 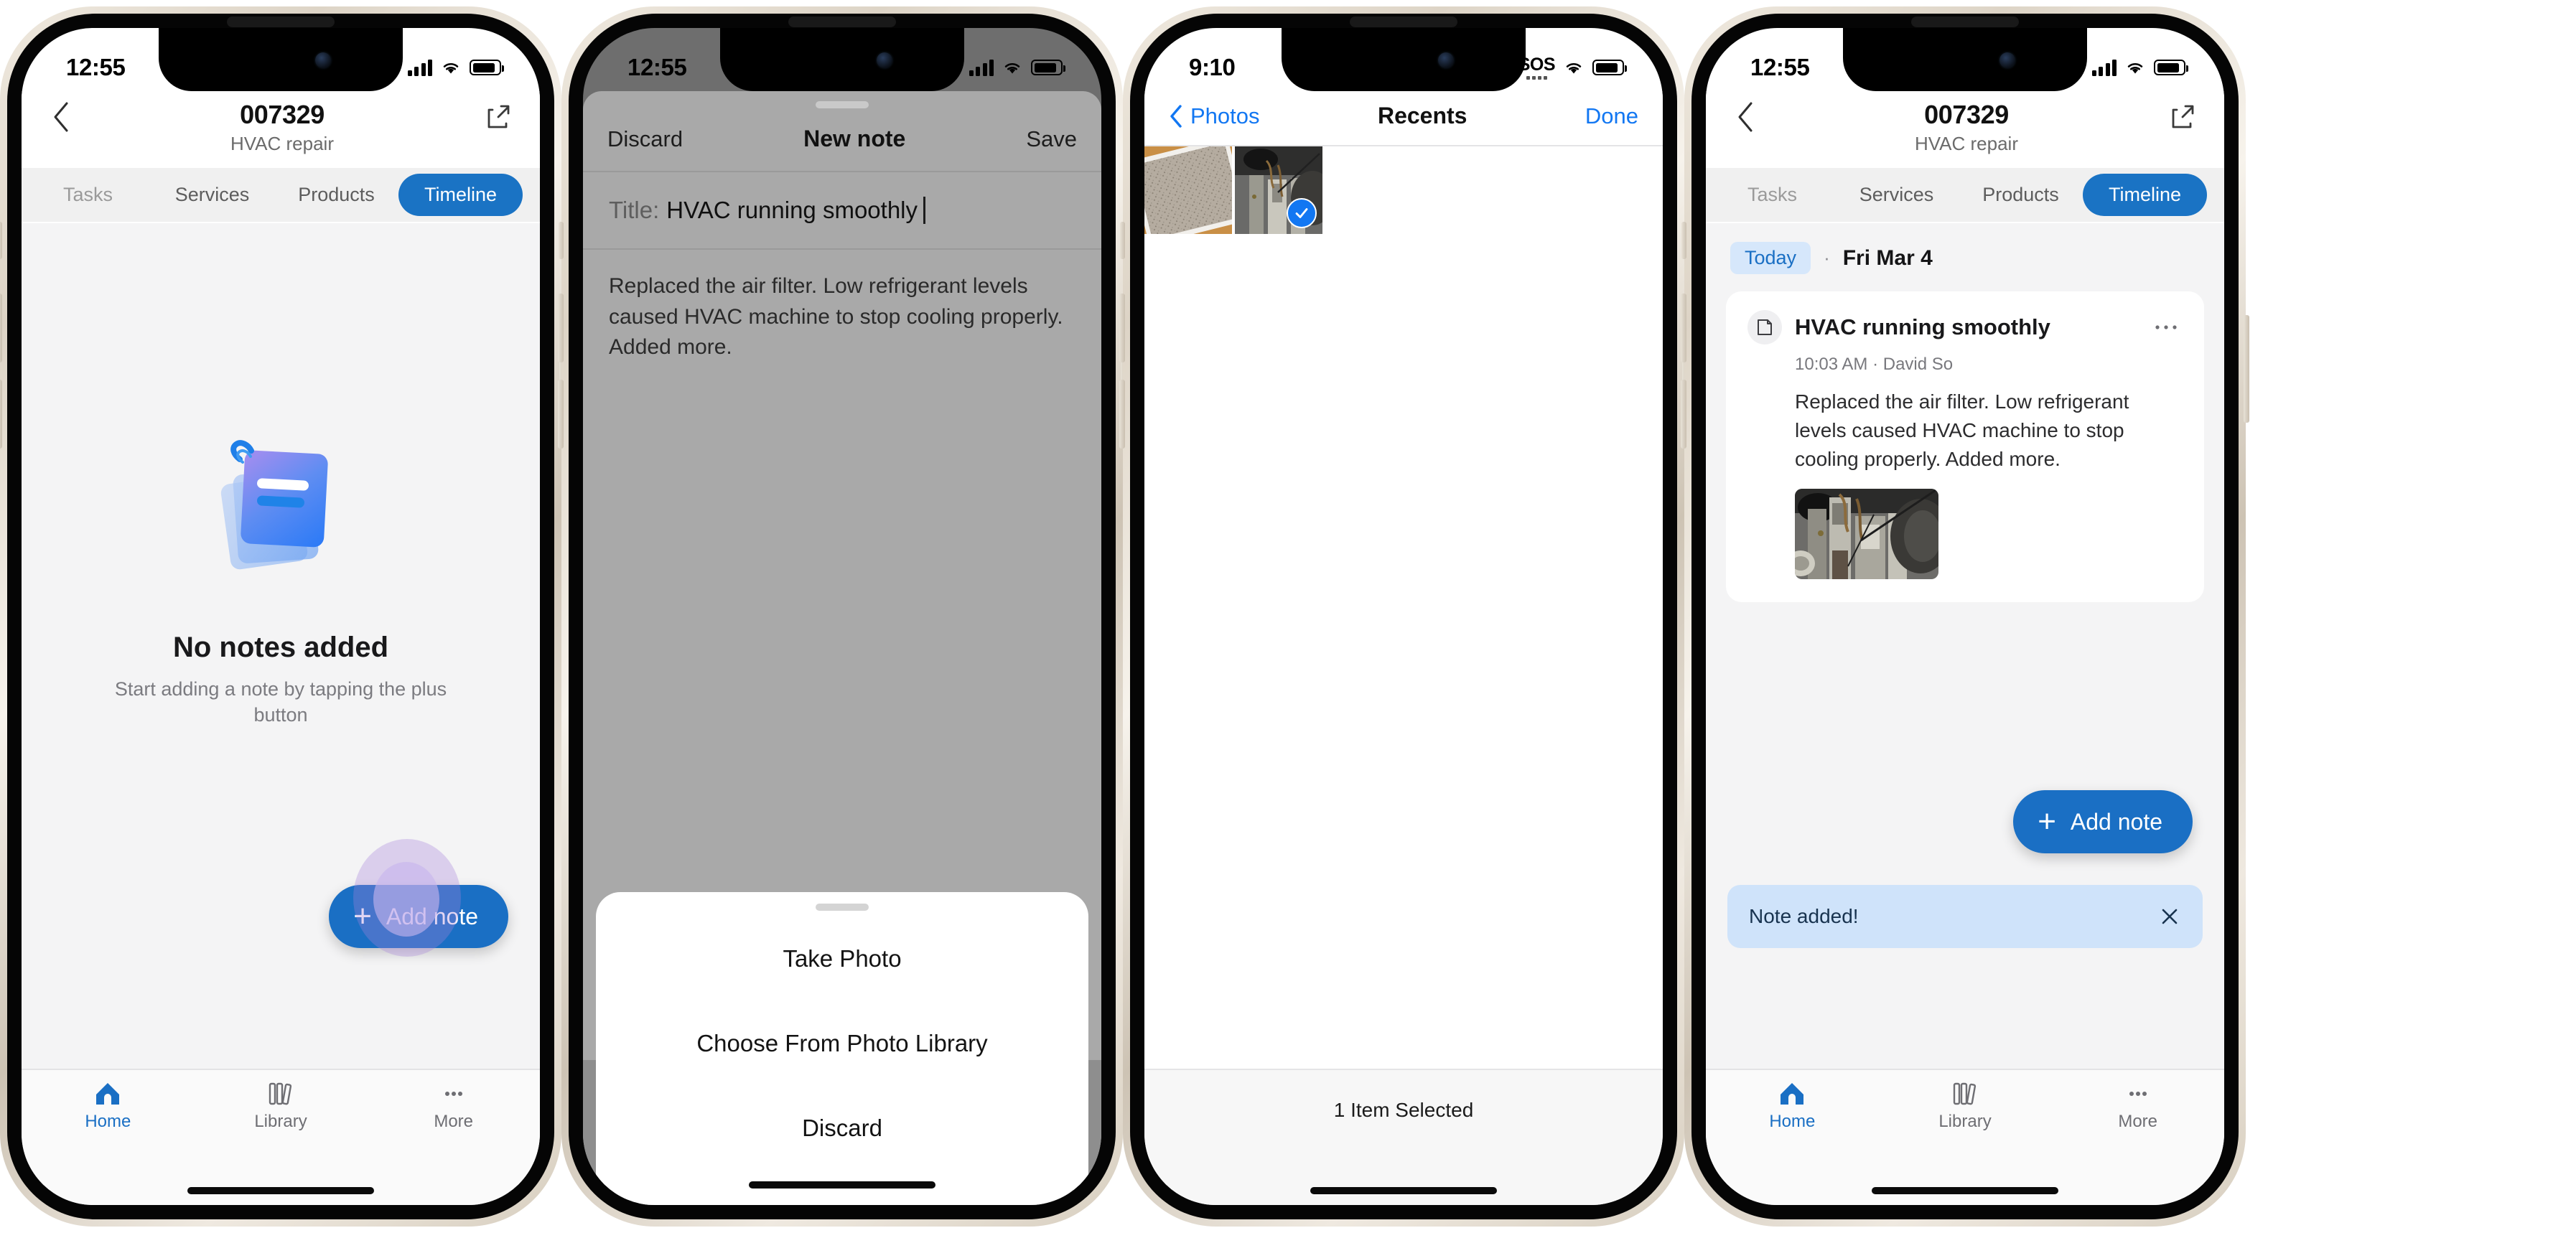 What do you see at coordinates (1965, 1093) in the screenshot?
I see `library-icon` at bounding box center [1965, 1093].